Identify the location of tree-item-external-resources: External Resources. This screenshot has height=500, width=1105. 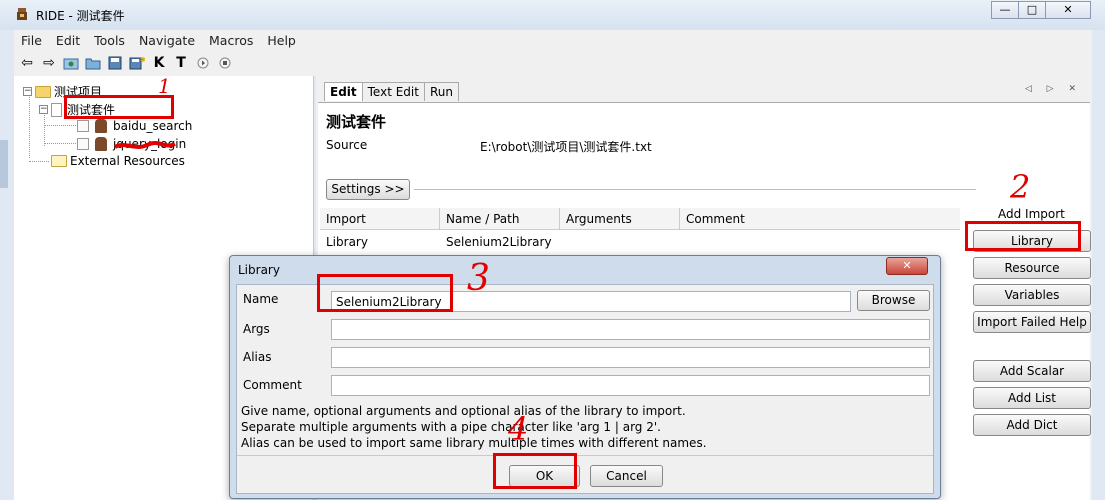
(116, 161).